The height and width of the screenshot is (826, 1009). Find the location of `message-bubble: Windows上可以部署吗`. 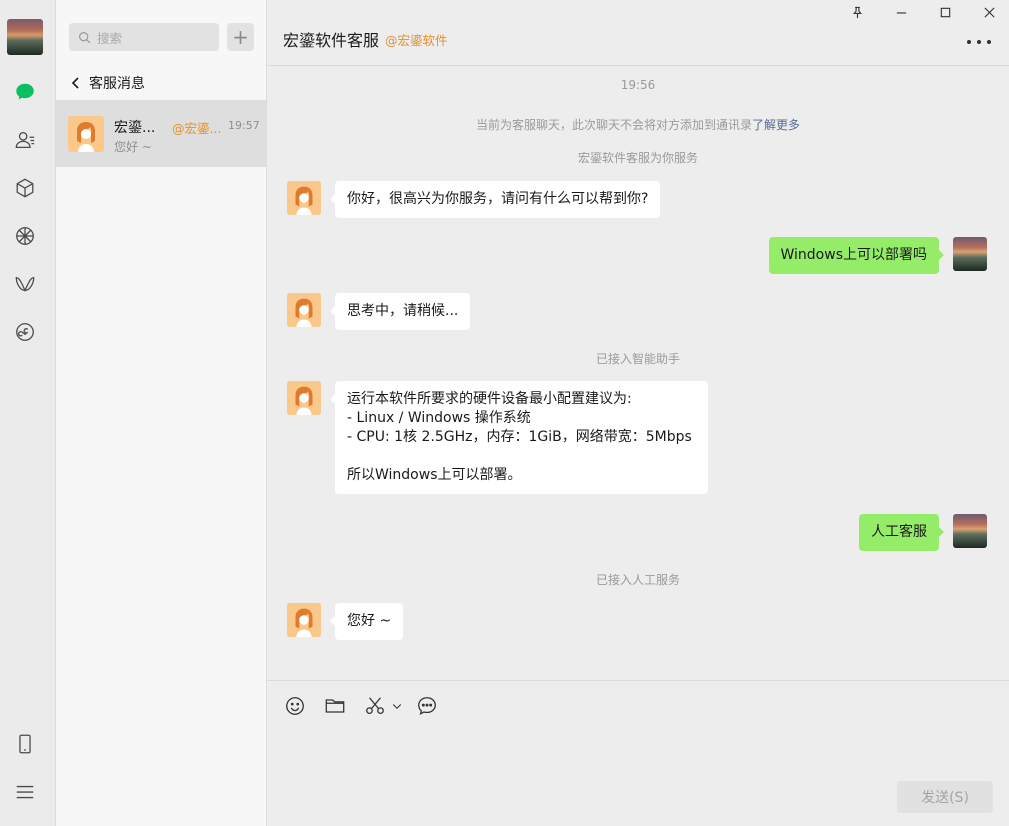

message-bubble: Windows上可以部署吗 is located at coordinates (856, 255).